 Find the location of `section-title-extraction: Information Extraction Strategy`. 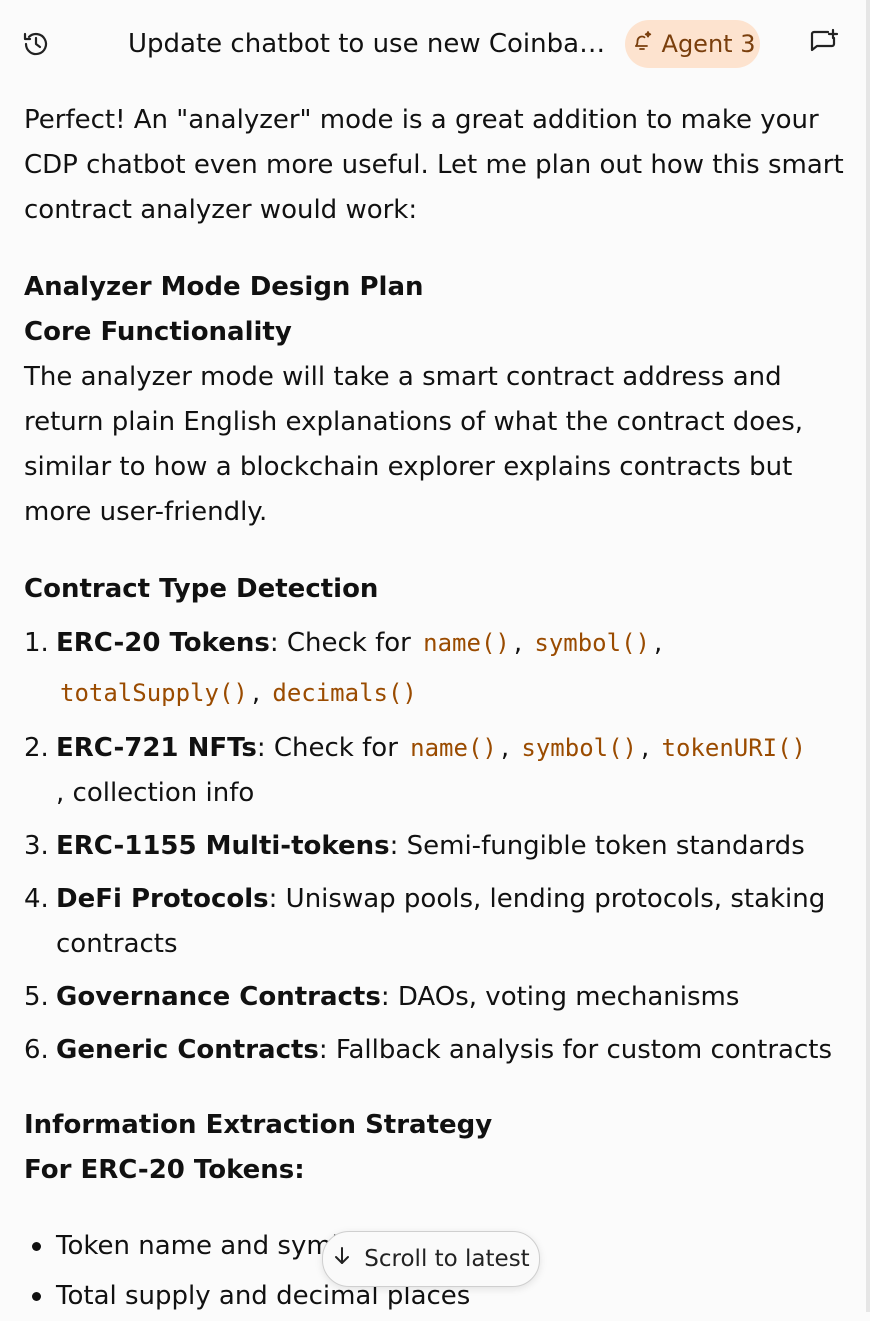

section-title-extraction: Information Extraction Strategy is located at coordinates (258, 1125).